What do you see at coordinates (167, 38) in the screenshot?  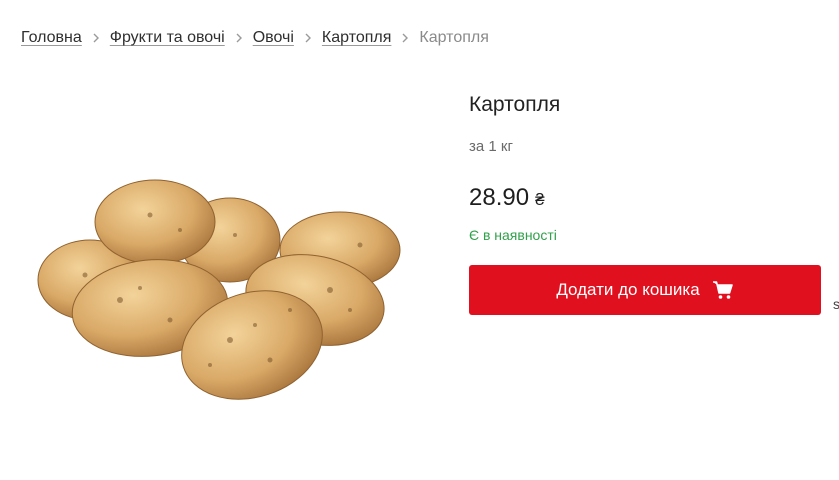 I see `breadcrumb-item-fruits-vegetables: Фрукти та овочі` at bounding box center [167, 38].